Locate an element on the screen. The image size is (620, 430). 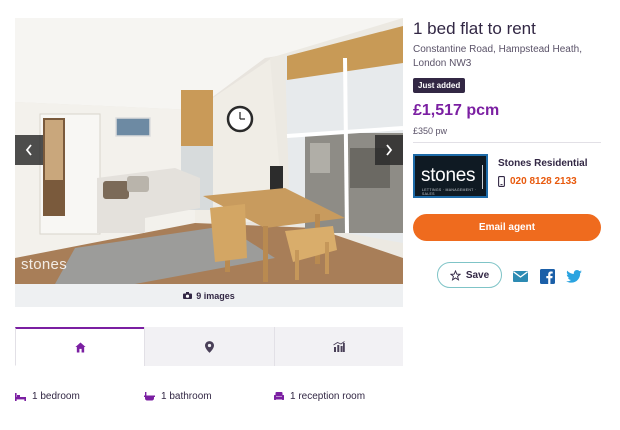
map-pin-icon is located at coordinates (209, 346).